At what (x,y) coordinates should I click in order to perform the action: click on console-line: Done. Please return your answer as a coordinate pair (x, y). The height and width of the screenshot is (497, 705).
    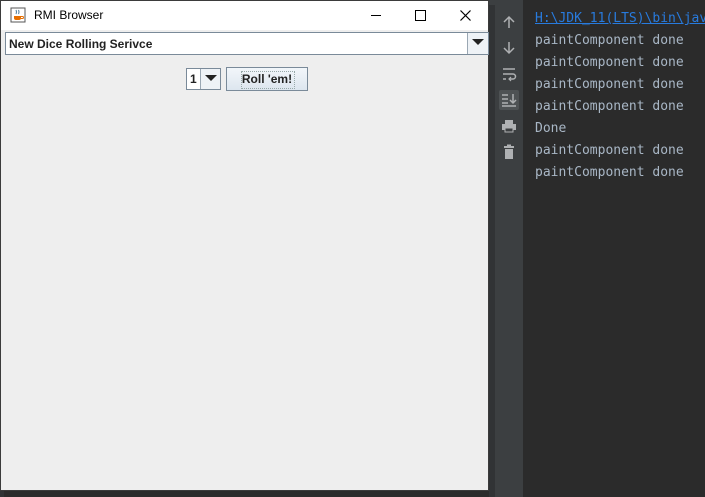
    Looking at the image, I should click on (551, 128).